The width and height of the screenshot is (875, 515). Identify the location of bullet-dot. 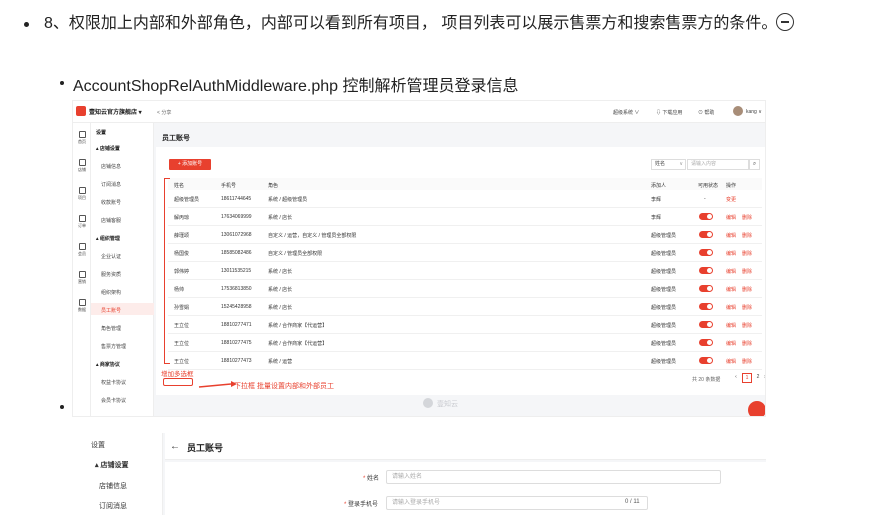
(62, 83).